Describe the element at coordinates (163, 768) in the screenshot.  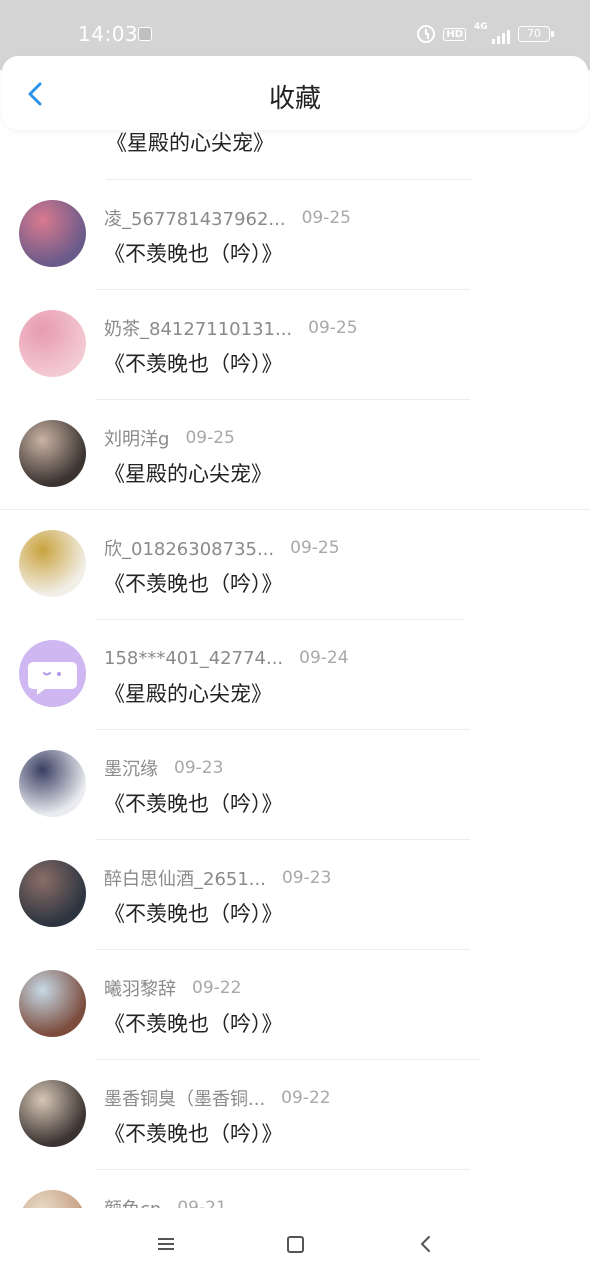
I see `item-meta: 墨沉缘 09-23` at that location.